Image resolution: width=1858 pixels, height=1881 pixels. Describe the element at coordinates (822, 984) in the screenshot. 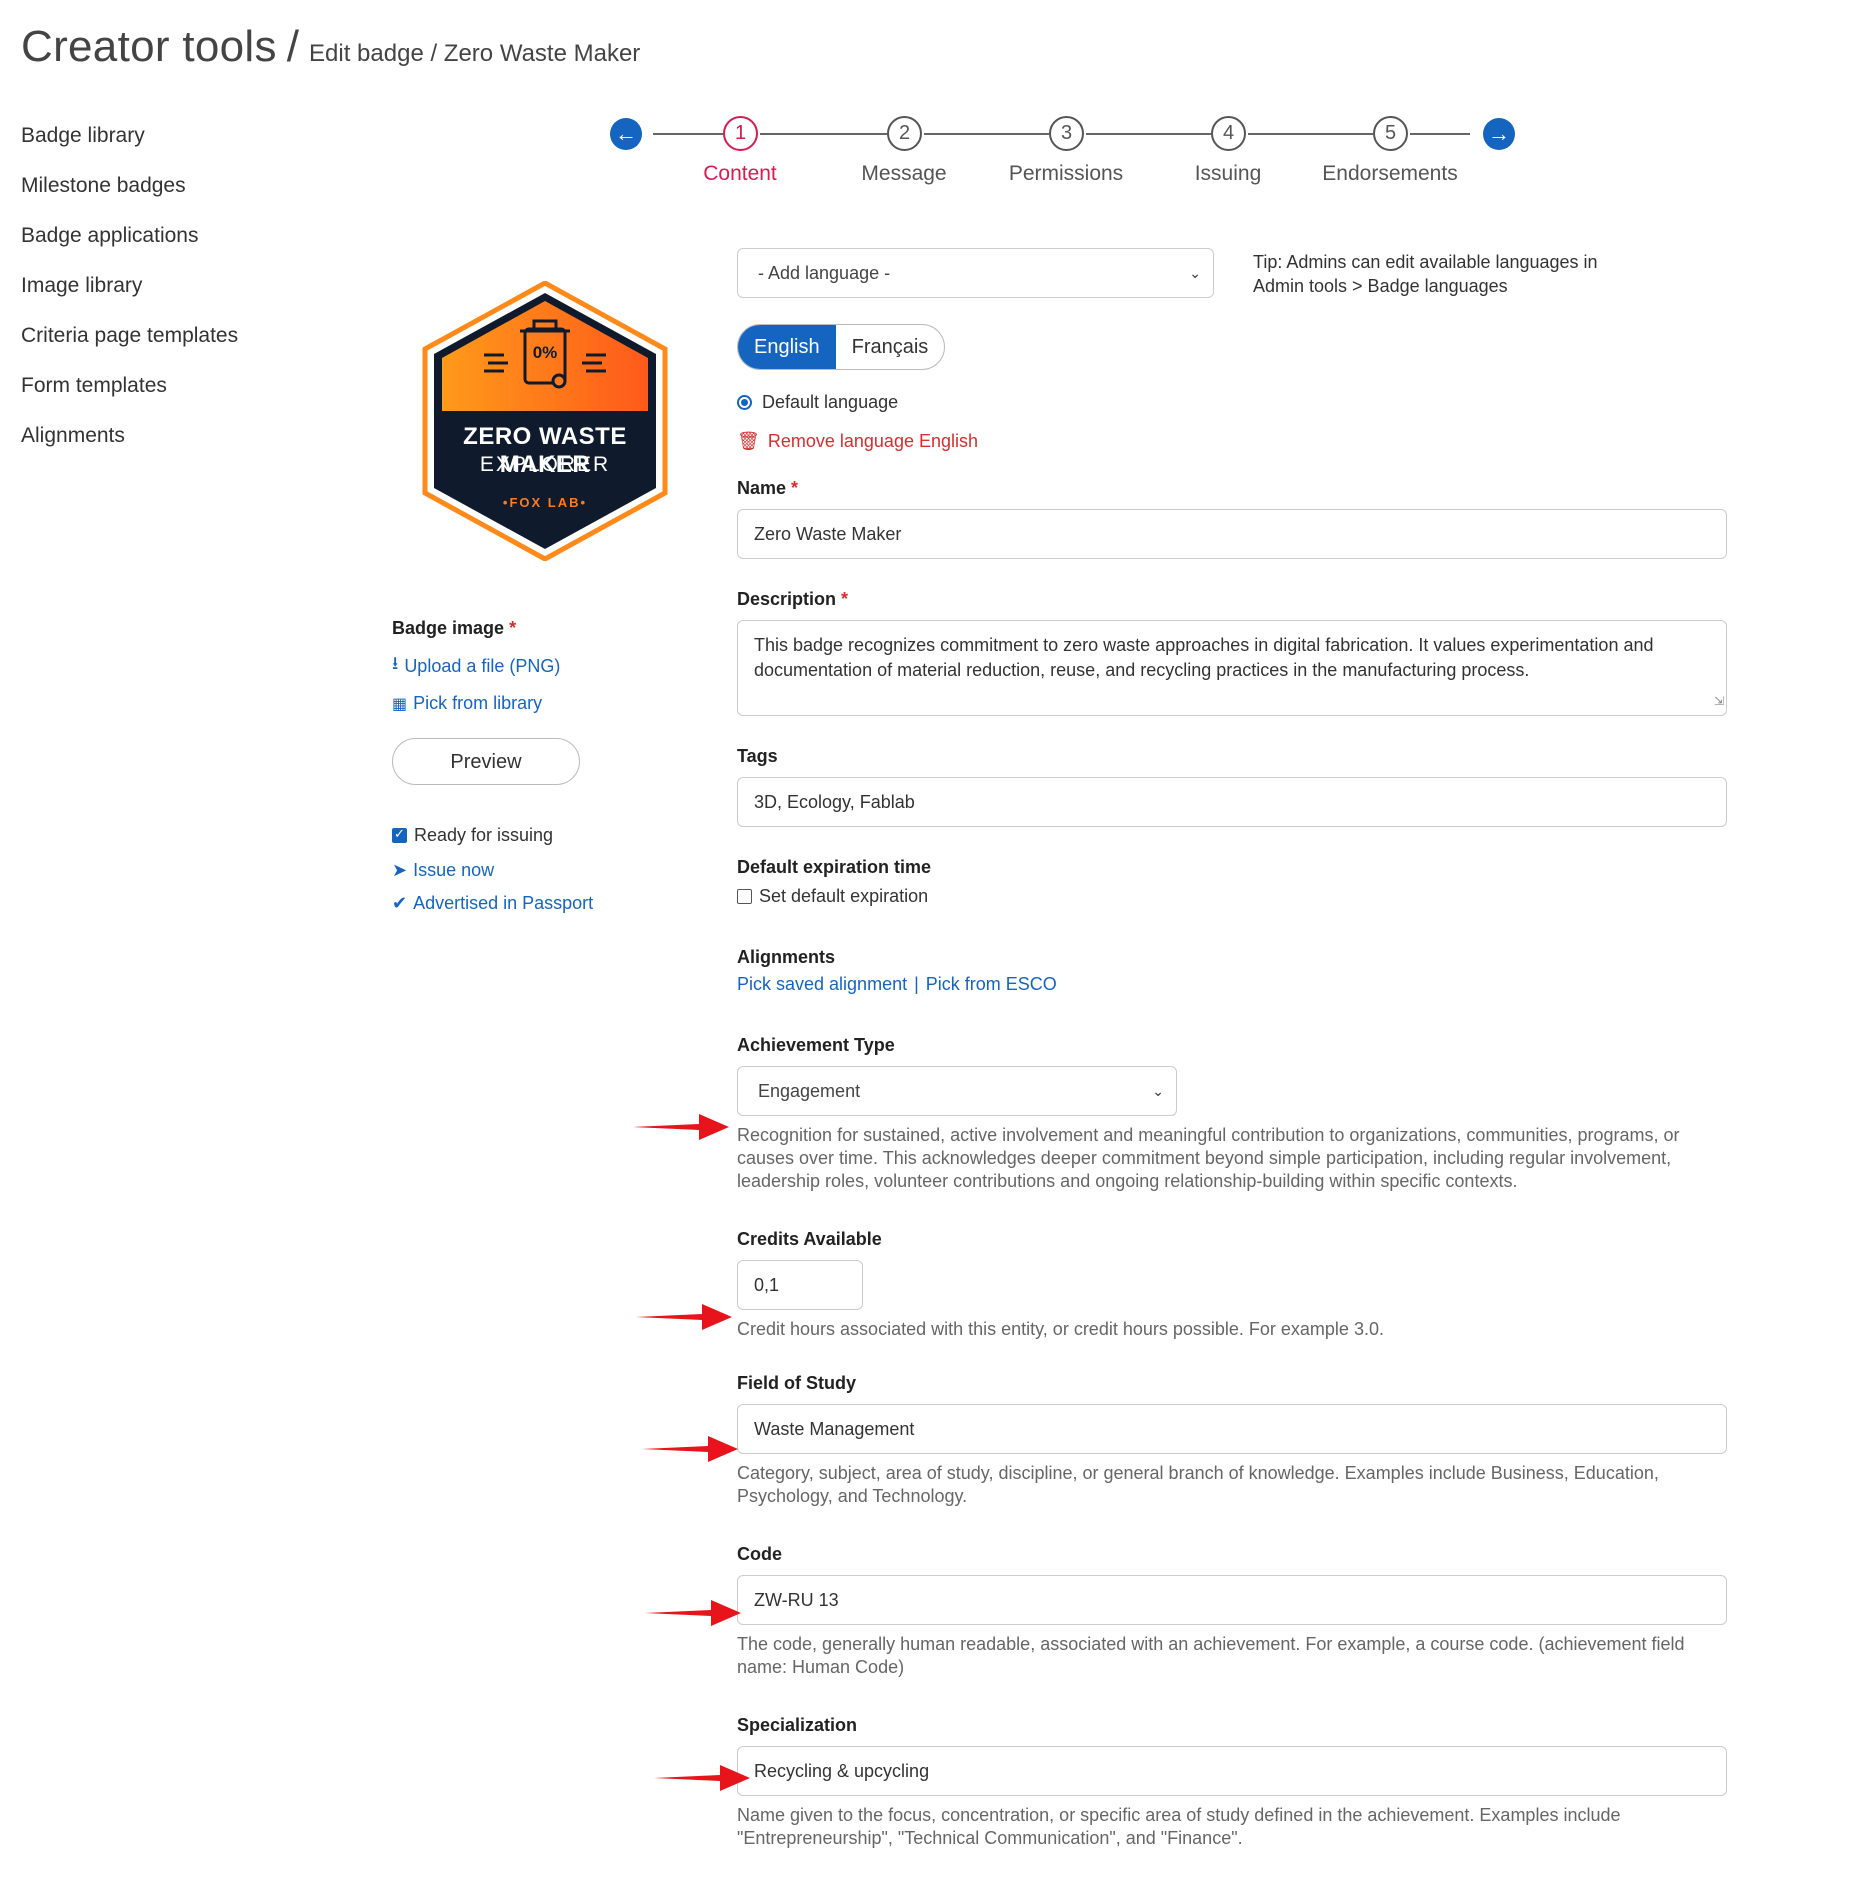

I see `pick-saved-alignment-link: Pick saved alignment` at that location.